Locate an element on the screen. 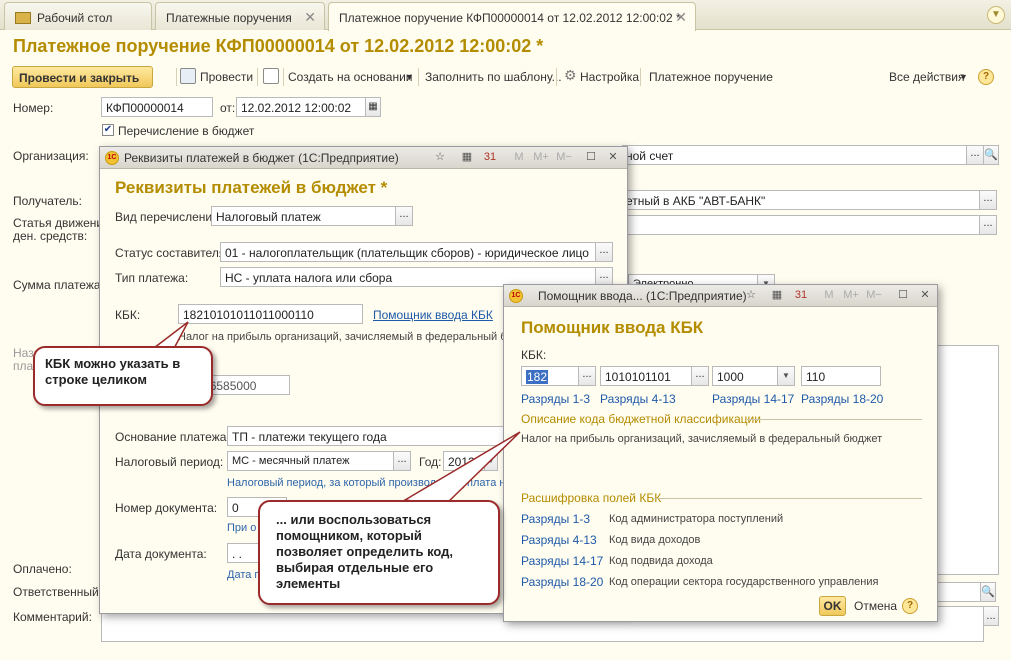  callout-pointers is located at coordinates (334, 413).